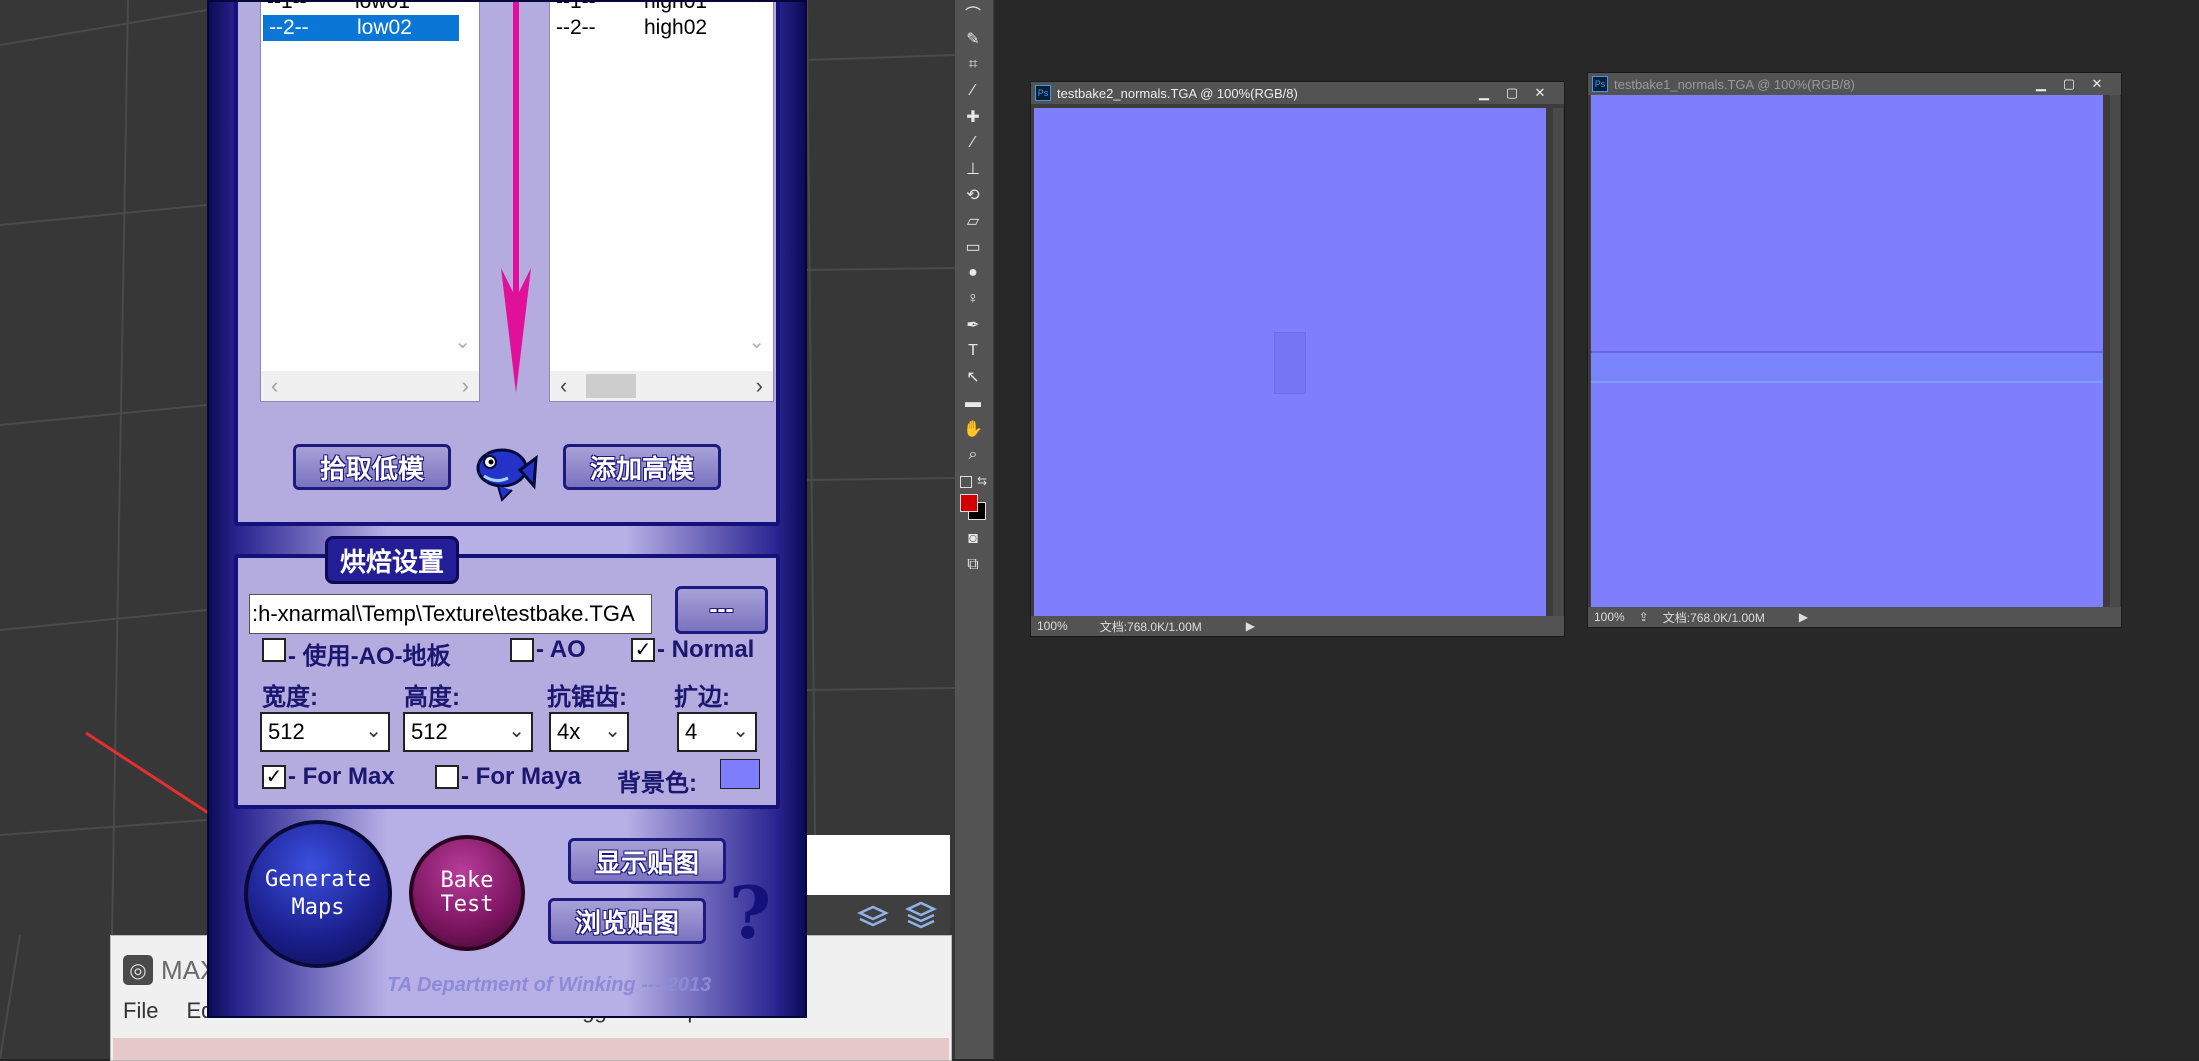 This screenshot has height=1061, width=2199. What do you see at coordinates (1847, 382) in the screenshot?
I see `seam-line-lower` at bounding box center [1847, 382].